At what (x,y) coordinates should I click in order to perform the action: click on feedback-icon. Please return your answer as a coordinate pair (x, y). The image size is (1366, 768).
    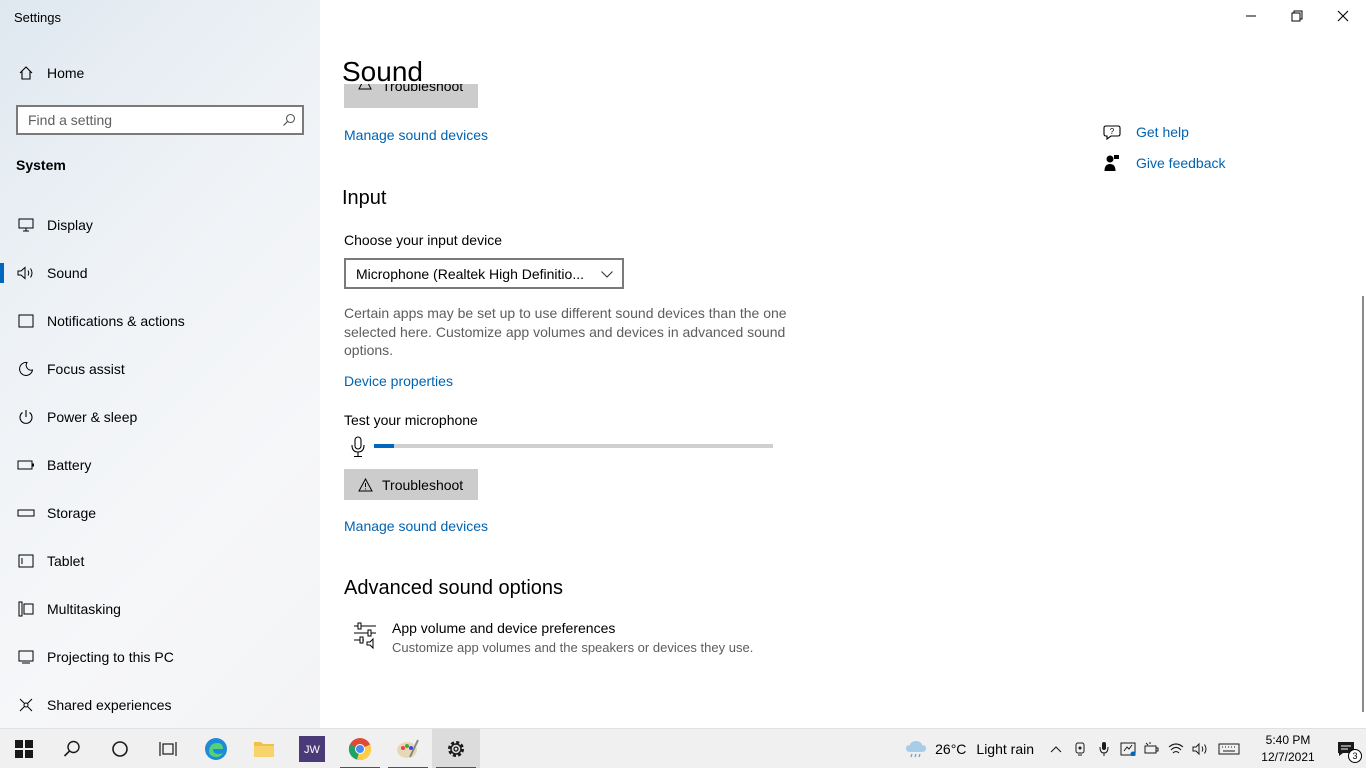
    Looking at the image, I should click on (1112, 163).